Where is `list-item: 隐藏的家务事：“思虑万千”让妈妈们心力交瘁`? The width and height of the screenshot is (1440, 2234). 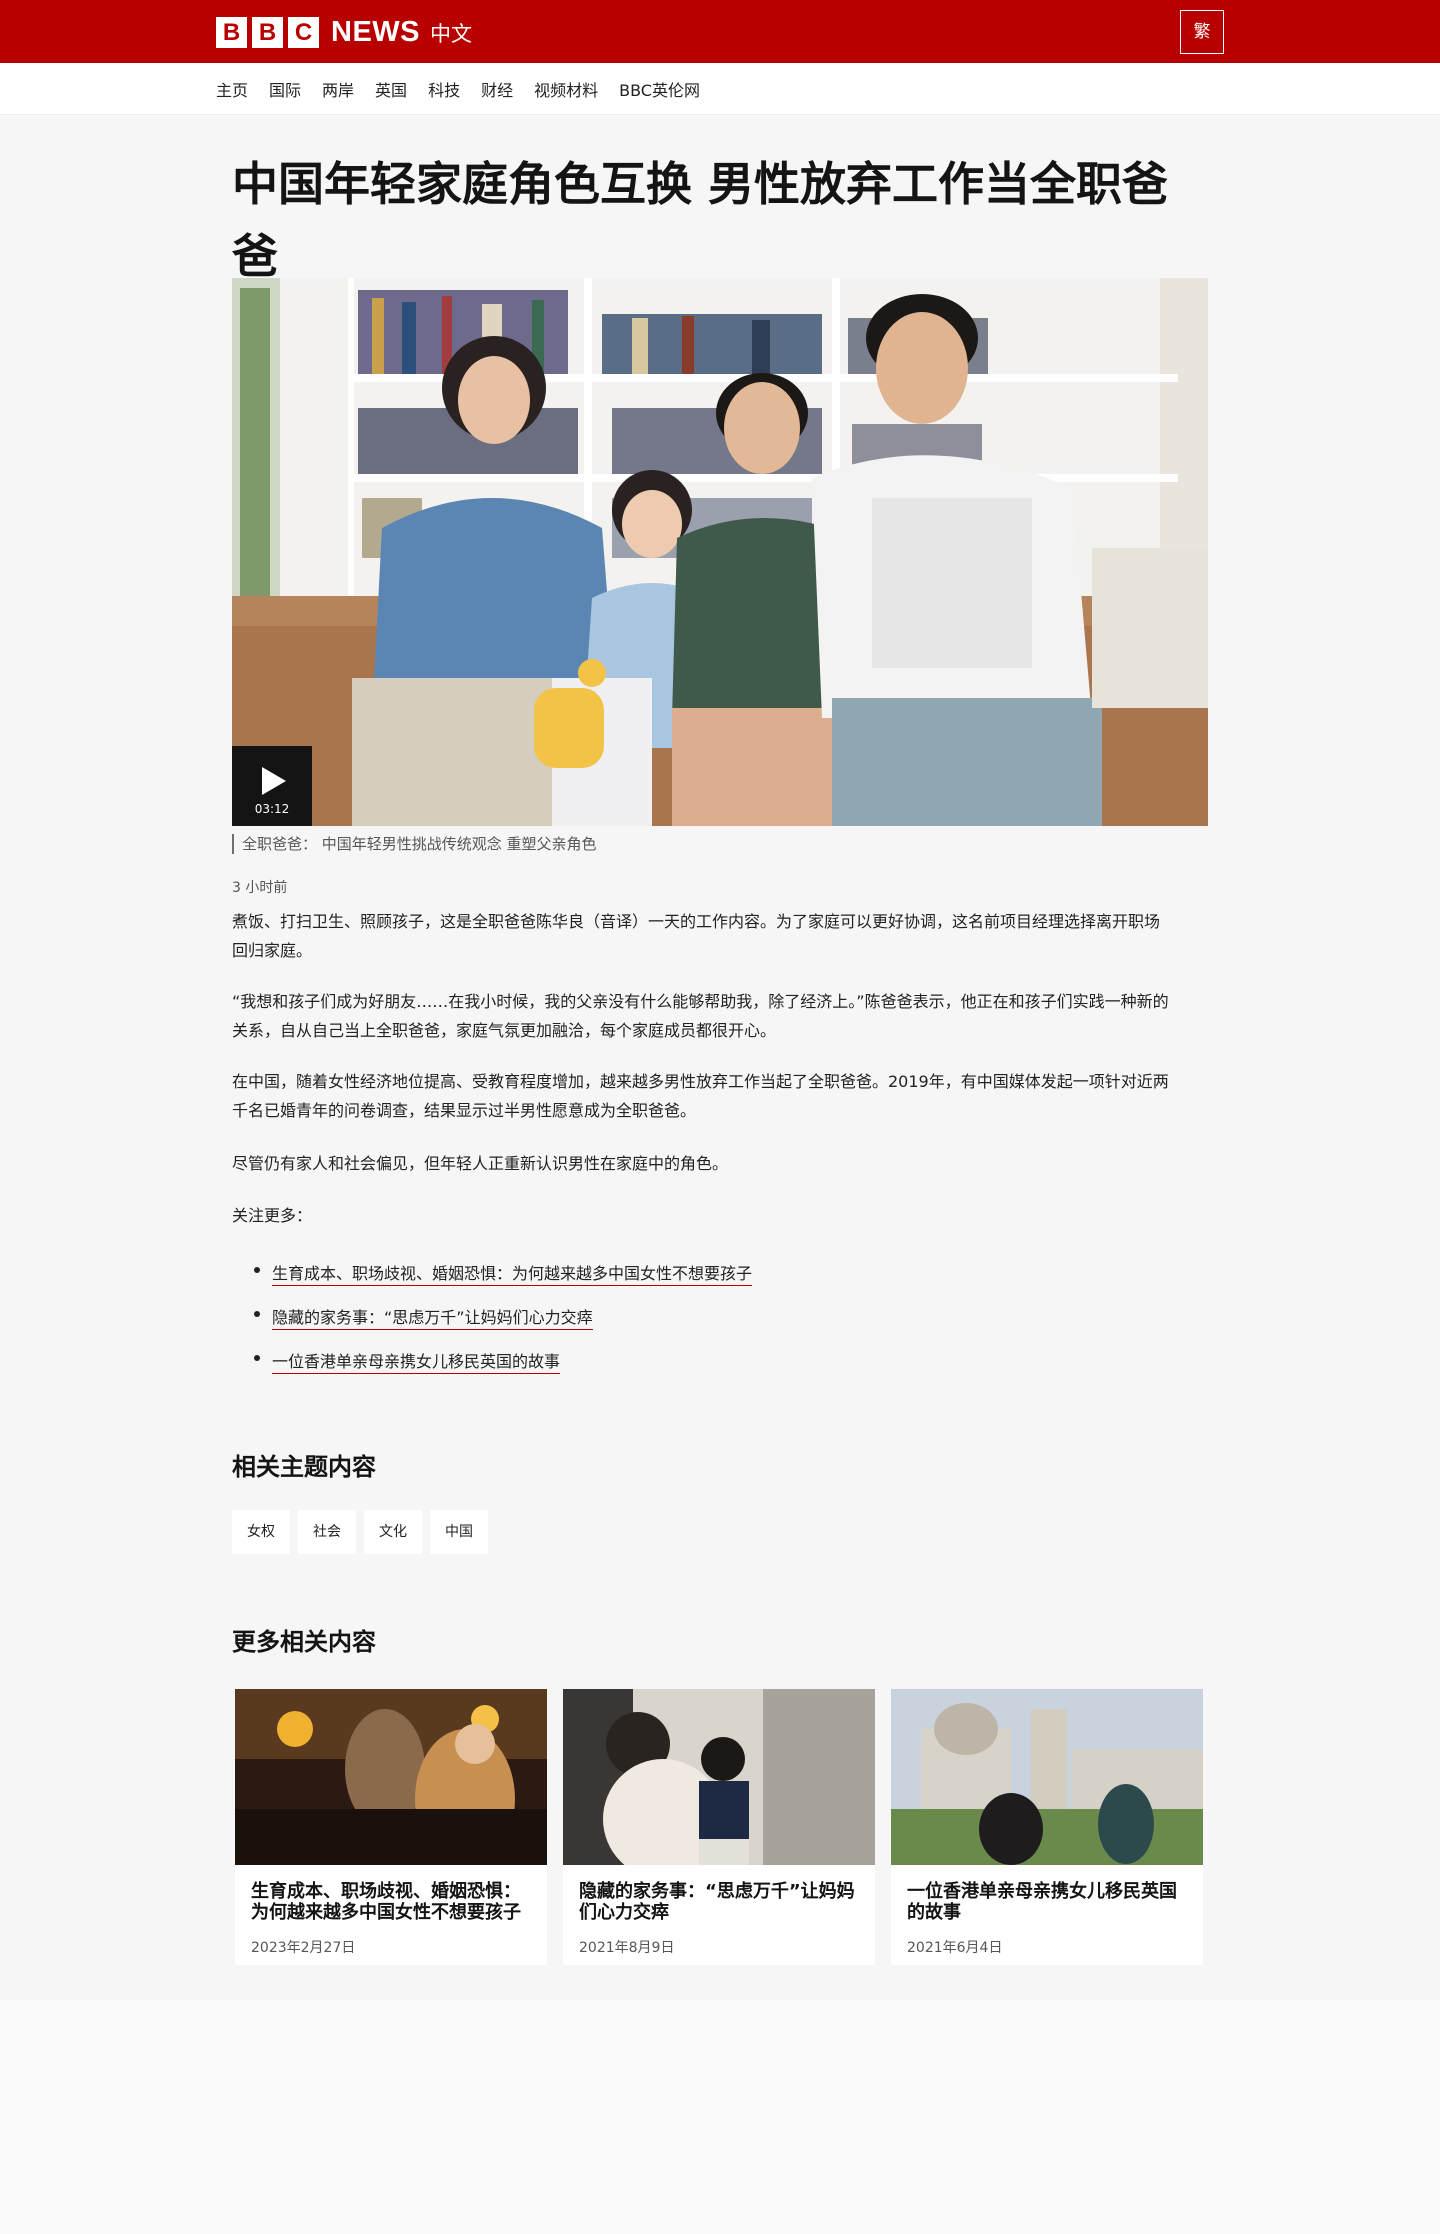 list-item: 隐藏的家务事：“思虑万千”让妈妈们心力交瘁 is located at coordinates (503, 1318).